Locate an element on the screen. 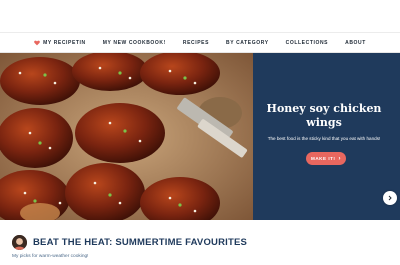 The width and height of the screenshot is (400, 265). nav-item-label: MY NEW COOKBOOK! is located at coordinates (134, 42).